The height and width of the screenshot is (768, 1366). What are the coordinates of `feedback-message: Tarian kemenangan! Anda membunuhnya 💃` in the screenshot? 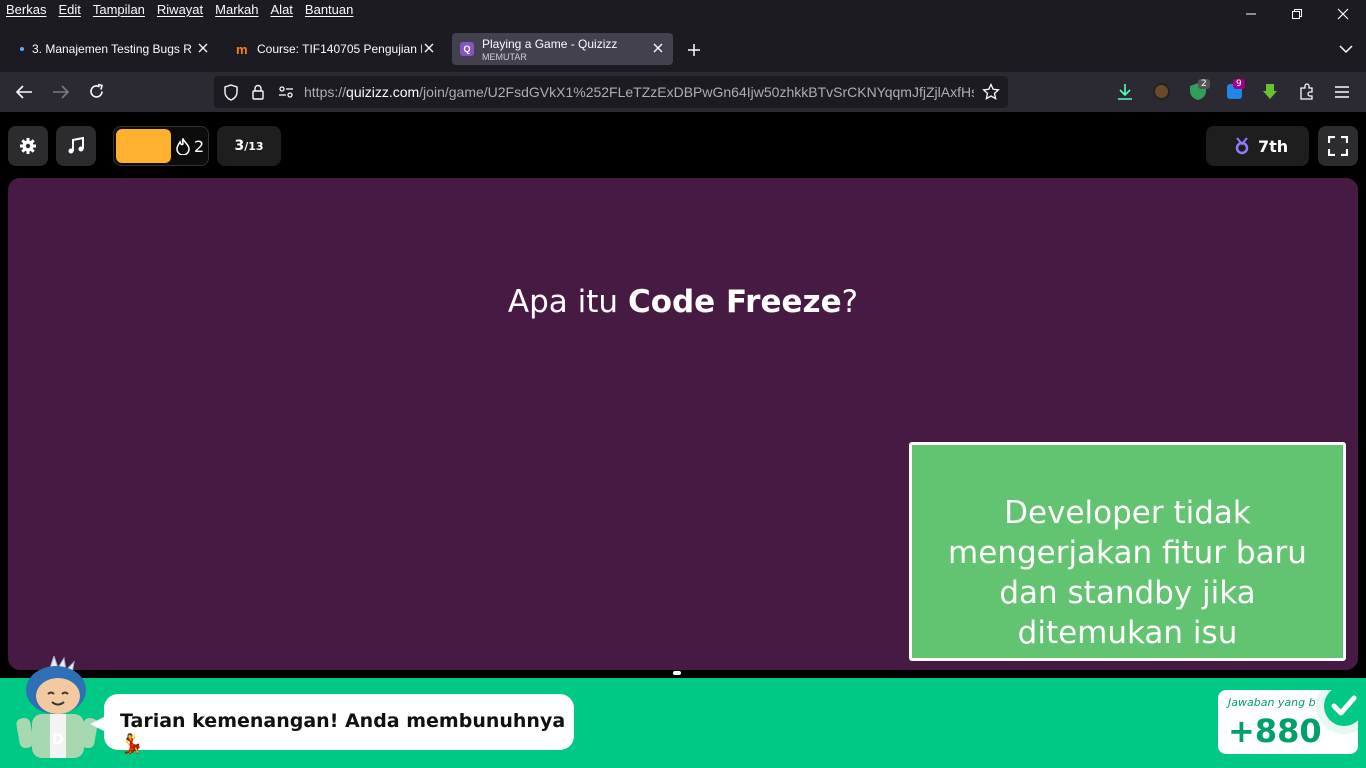 It's located at (332, 724).